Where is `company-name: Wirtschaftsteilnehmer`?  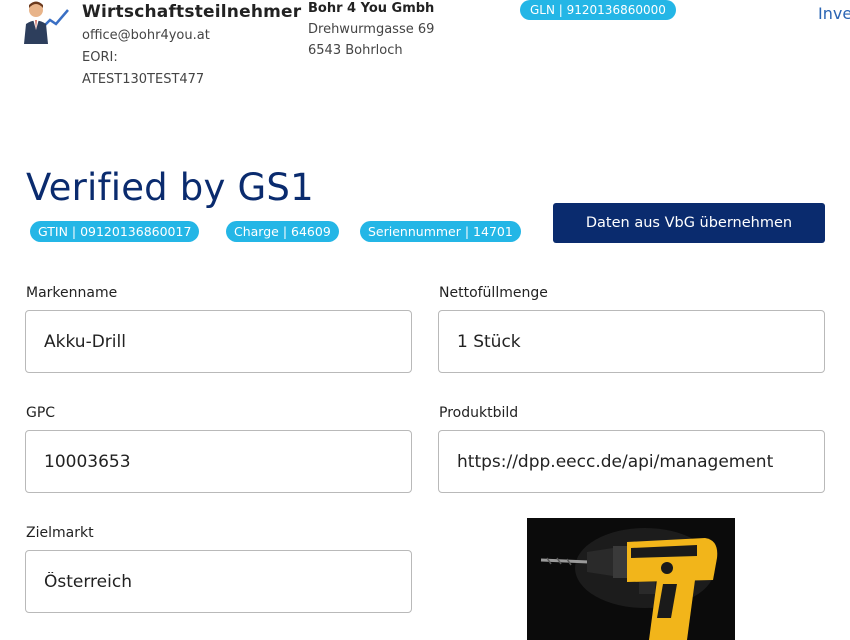 company-name: Wirtschaftsteilnehmer is located at coordinates (192, 12).